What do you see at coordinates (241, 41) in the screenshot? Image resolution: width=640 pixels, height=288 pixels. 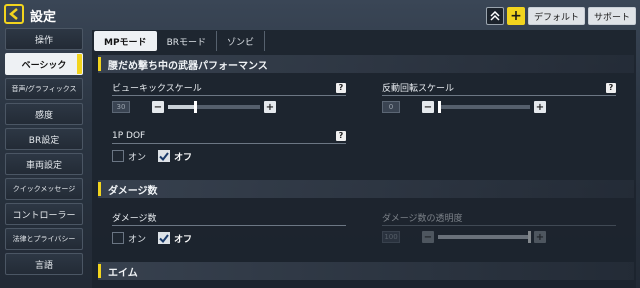 I see `tab-zombies: ゾンビ` at bounding box center [241, 41].